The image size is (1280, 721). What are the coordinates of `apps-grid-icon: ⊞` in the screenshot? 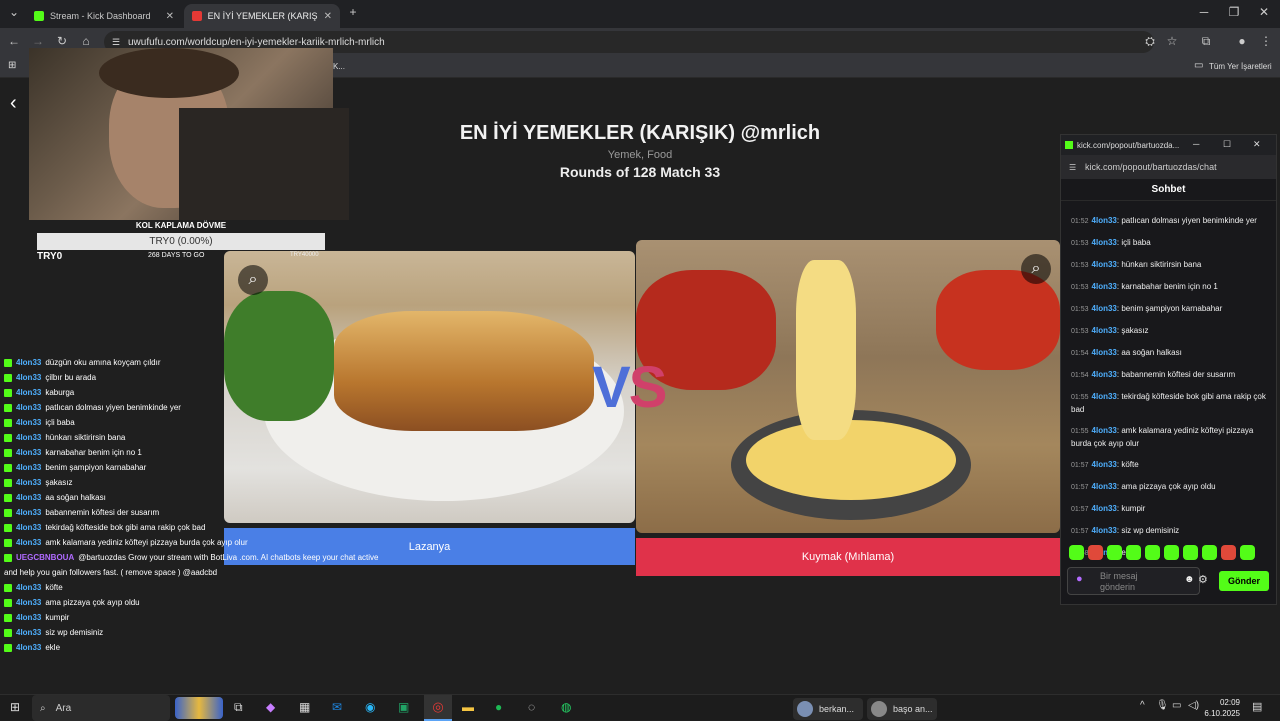 It's located at (12, 65).